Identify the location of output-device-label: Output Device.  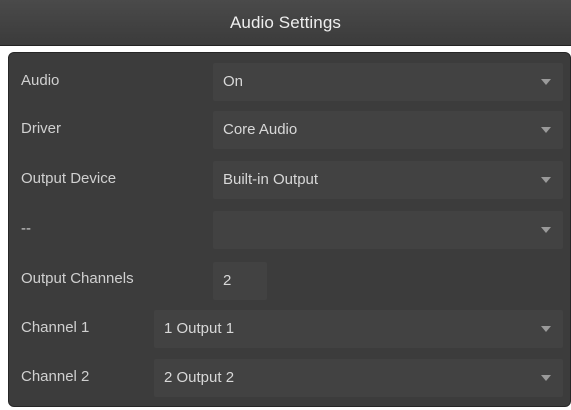
(69, 178).